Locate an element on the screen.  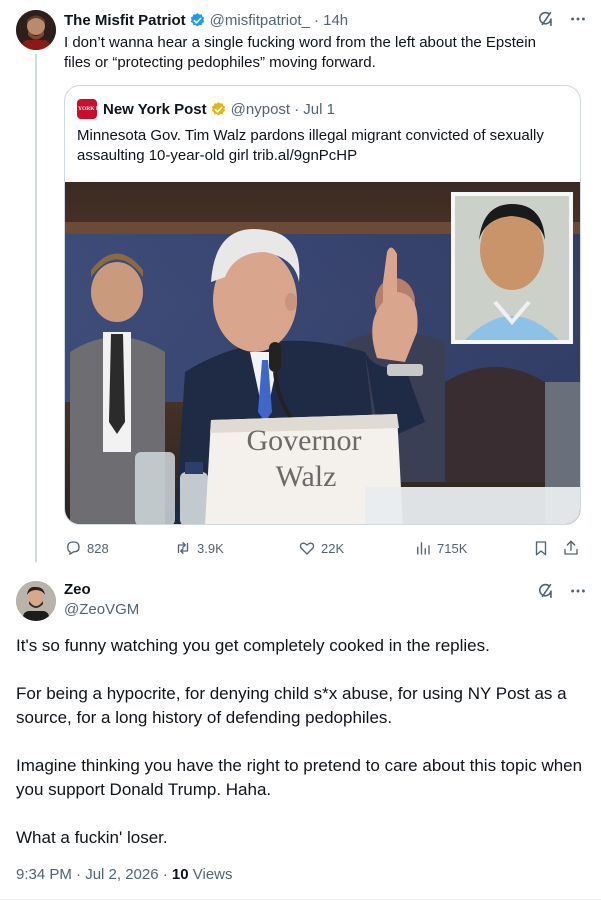
tweet-meta: 9:34 PM · Jul 2, 2026 · 10 Views is located at coordinates (124, 874).